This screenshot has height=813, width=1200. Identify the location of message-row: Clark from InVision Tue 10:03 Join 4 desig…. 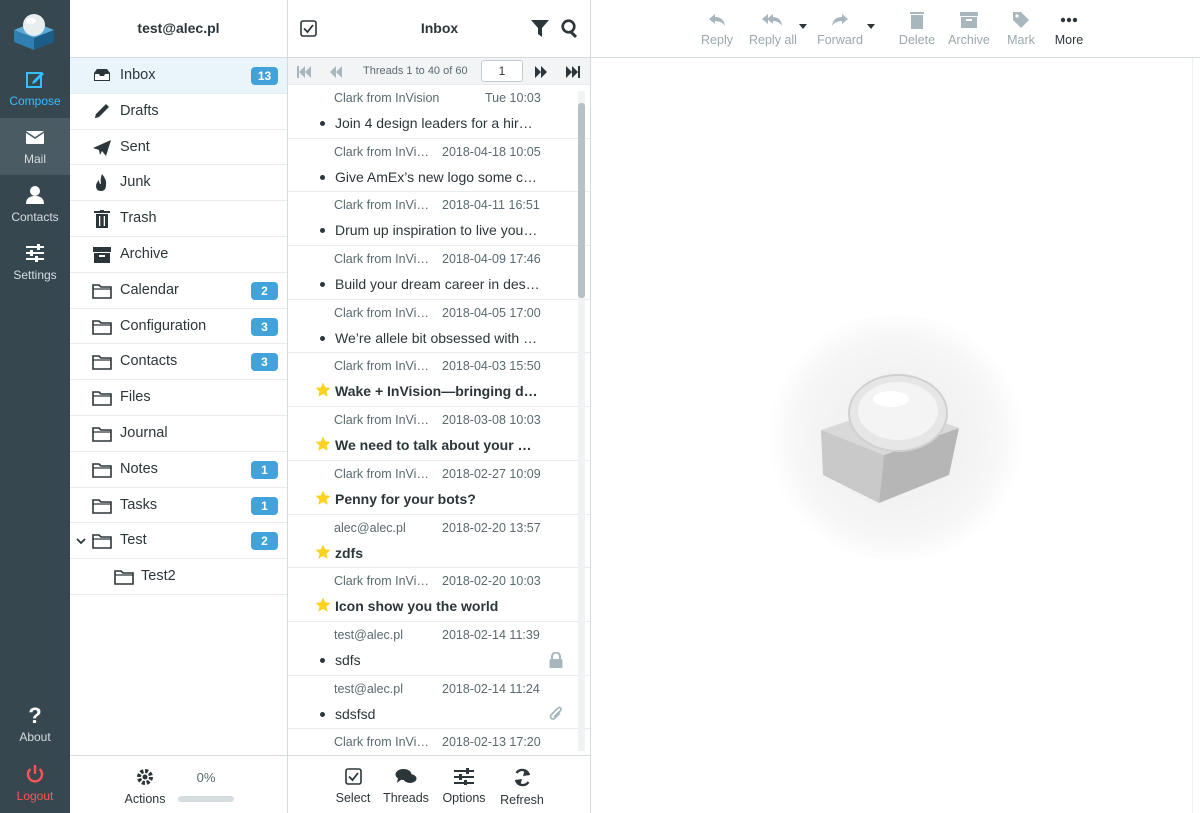
(439, 112).